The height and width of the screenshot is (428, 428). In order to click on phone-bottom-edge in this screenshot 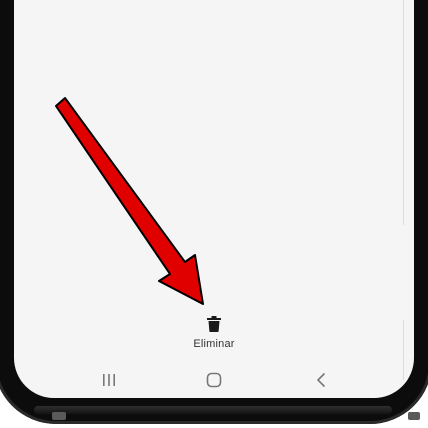, I will do `click(213, 410)`.